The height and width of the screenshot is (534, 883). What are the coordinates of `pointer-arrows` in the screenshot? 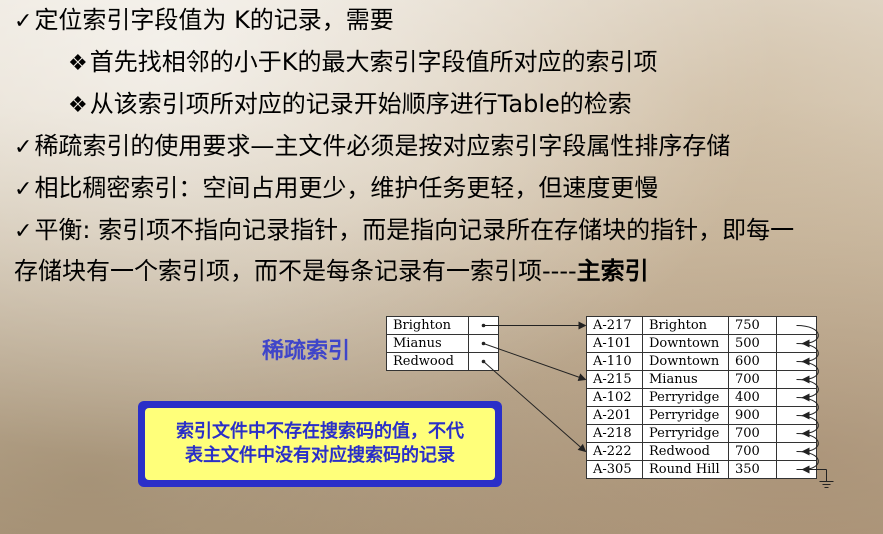 It's located at (657, 404).